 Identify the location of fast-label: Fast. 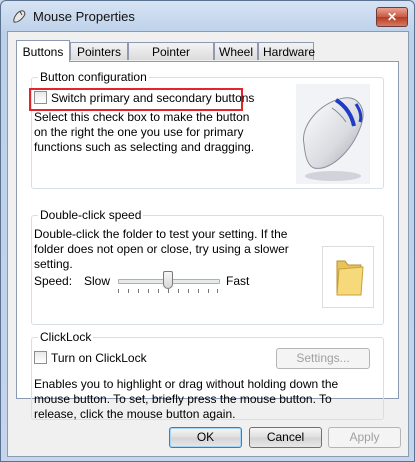
(238, 281).